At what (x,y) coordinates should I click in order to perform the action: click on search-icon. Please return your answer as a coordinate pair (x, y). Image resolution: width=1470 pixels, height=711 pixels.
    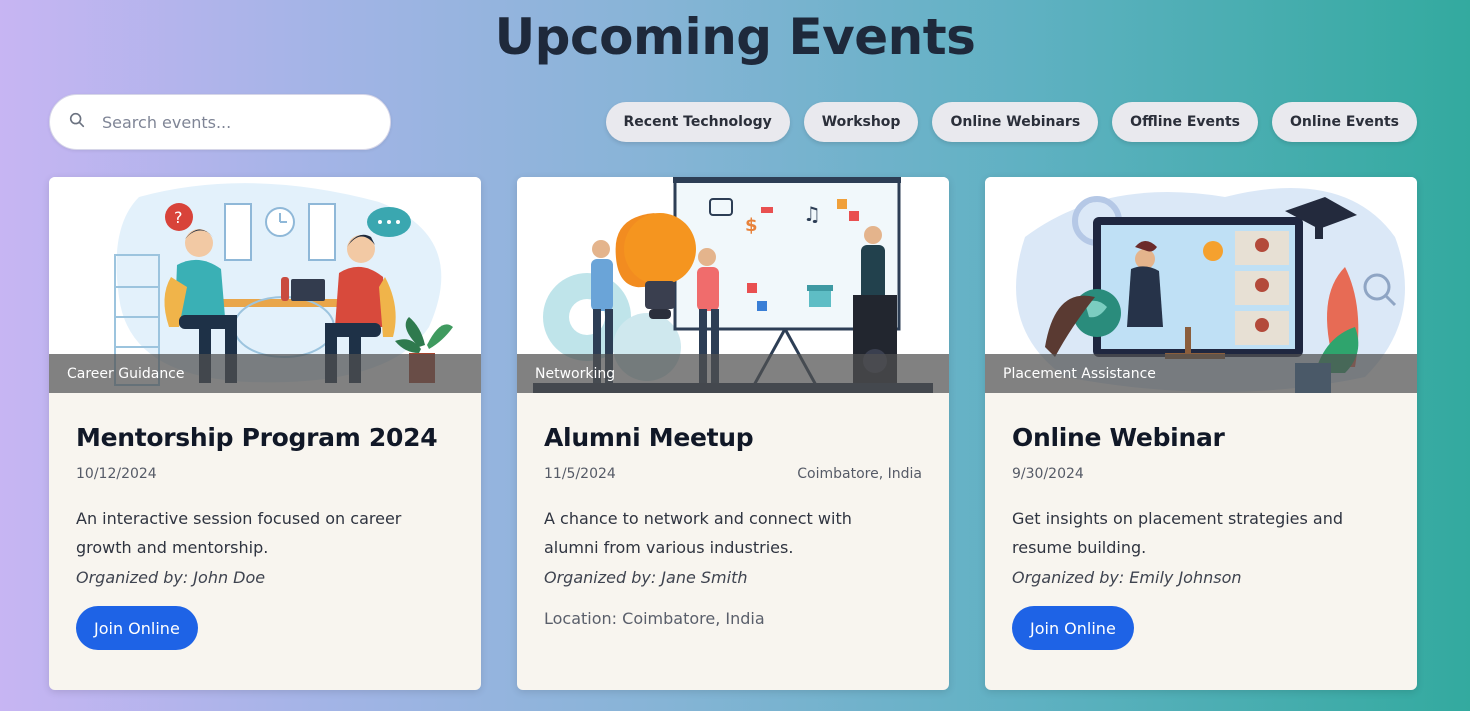
    Looking at the image, I should click on (77, 122).